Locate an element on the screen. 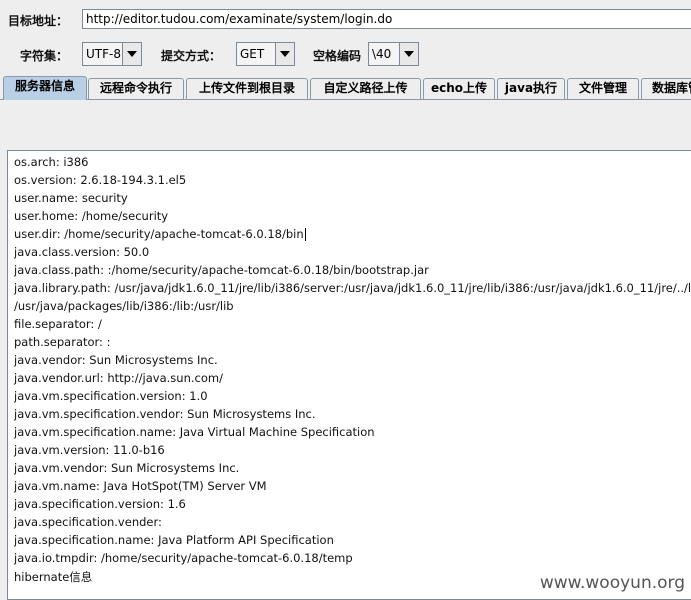  info-line: os.arch: i386 is located at coordinates (51, 162).